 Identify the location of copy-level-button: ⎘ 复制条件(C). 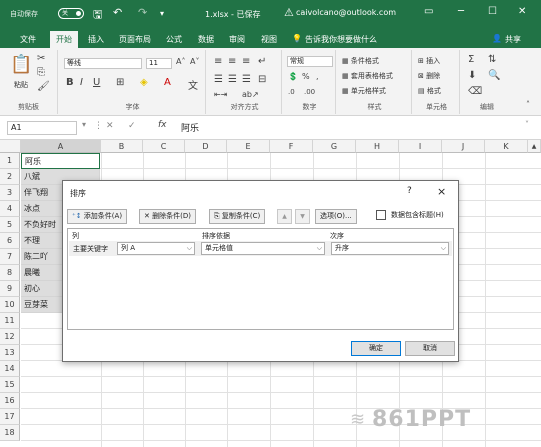
(237, 216).